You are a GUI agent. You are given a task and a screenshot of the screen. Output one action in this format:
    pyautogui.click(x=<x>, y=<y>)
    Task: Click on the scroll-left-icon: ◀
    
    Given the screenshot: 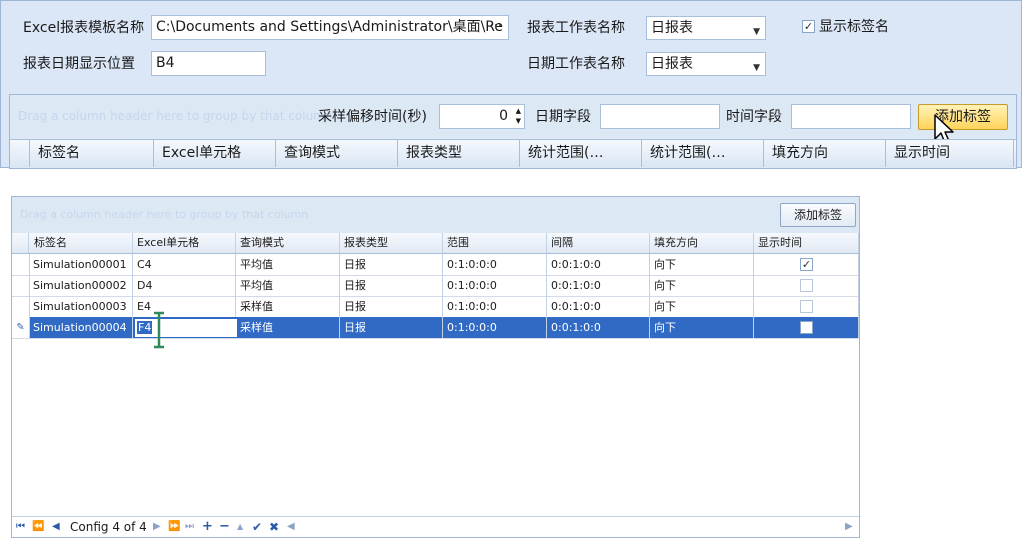 What is the action you would take?
    pyautogui.click(x=291, y=527)
    